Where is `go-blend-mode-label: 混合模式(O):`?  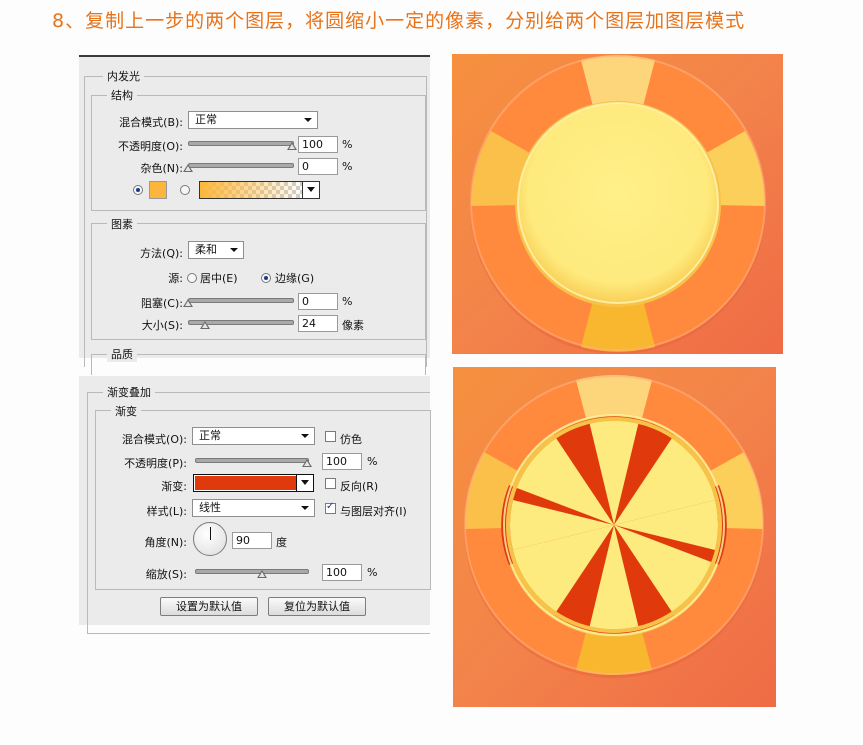 go-blend-mode-label: 混合模式(O): is located at coordinates (154, 439).